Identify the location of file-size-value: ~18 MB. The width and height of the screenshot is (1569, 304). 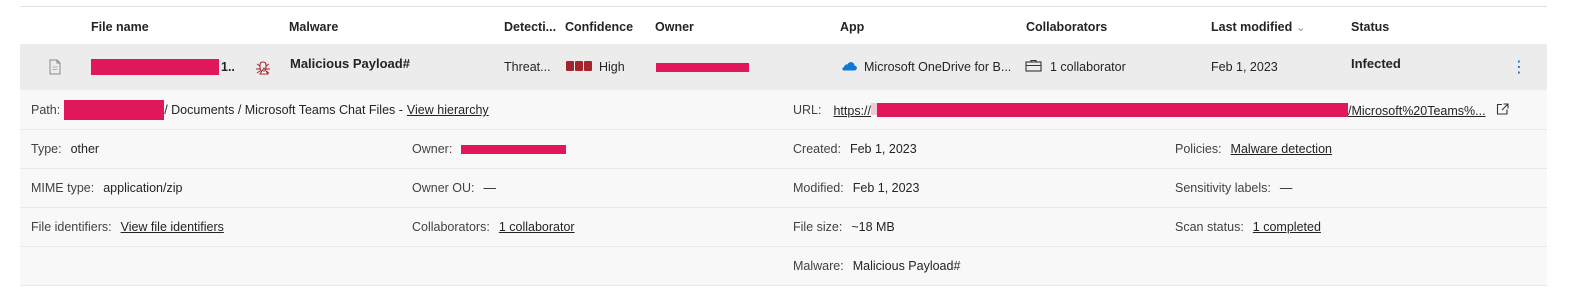
(873, 227).